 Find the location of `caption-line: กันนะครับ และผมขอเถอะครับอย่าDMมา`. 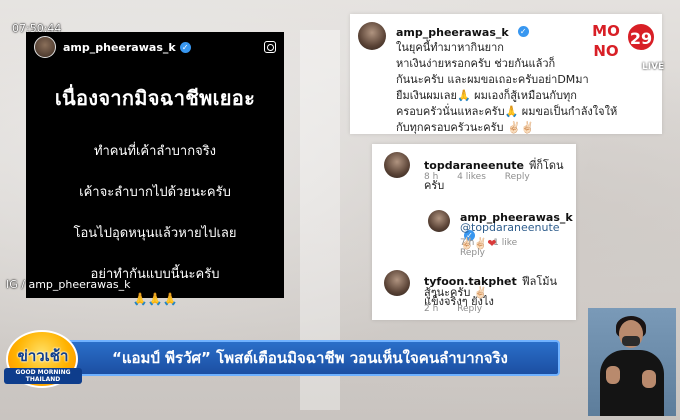

caption-line: กันนะครับ และผมขอเถอะครับอย่าDMมา is located at coordinates (492, 79).